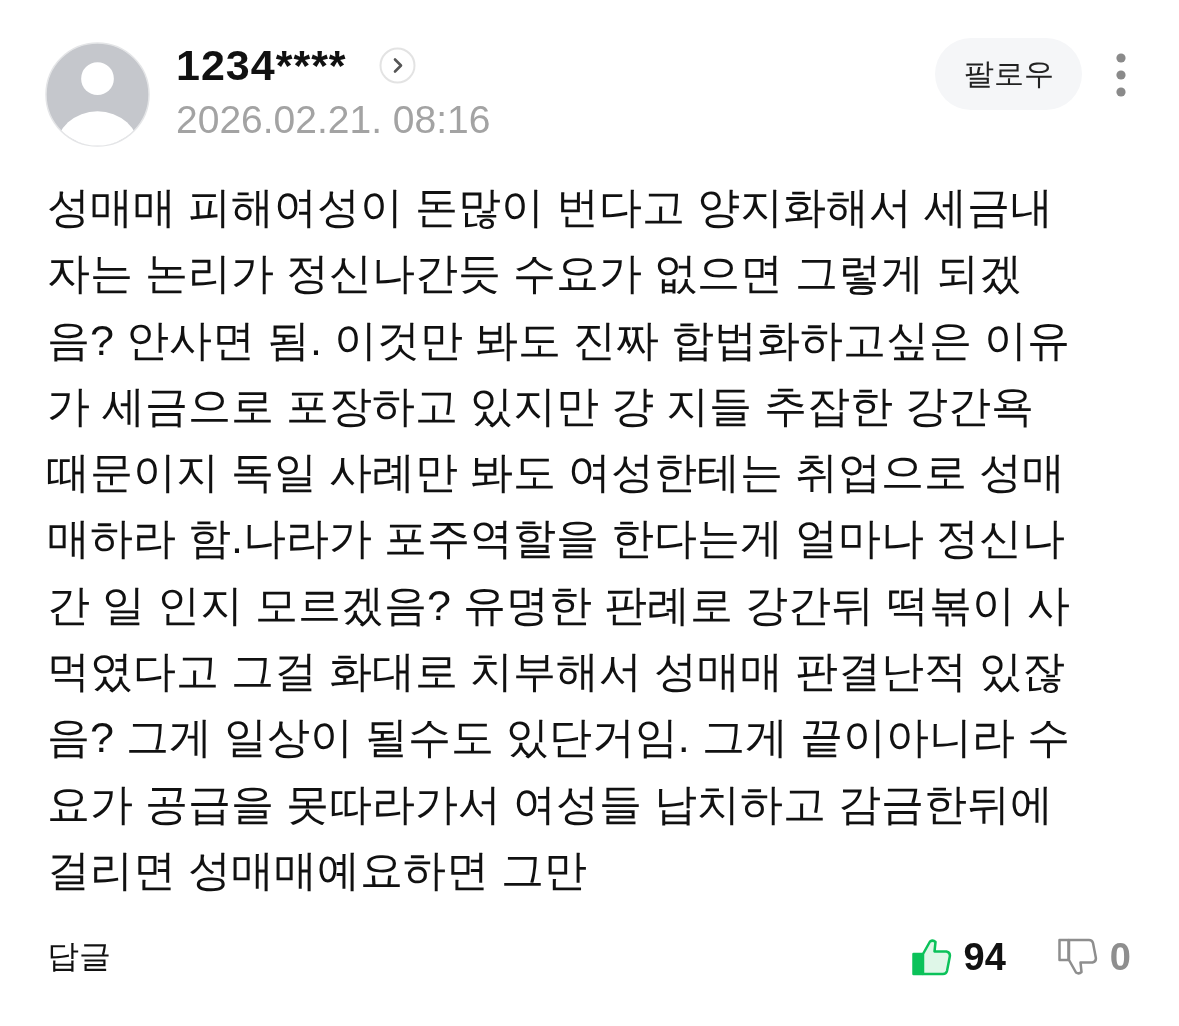  Describe the element at coordinates (984, 957) in the screenshot. I see `reaction-count: 94` at that location.